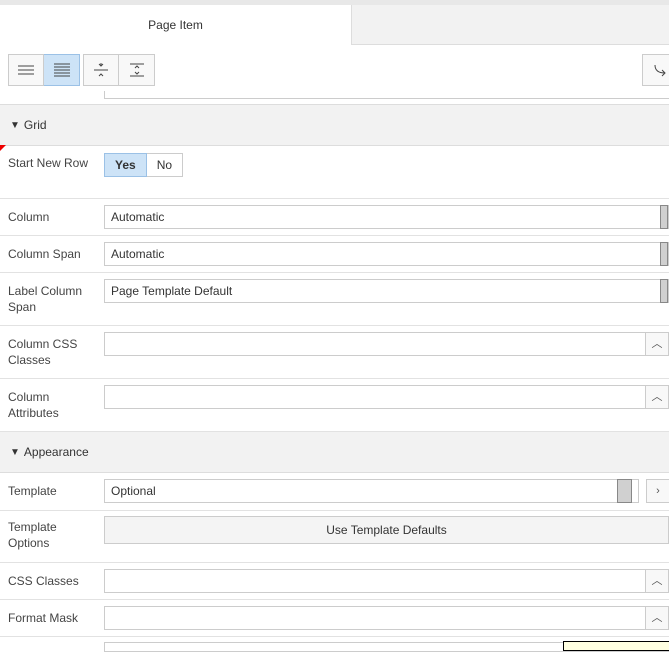  I want to click on partial-row, so click(334, 98).